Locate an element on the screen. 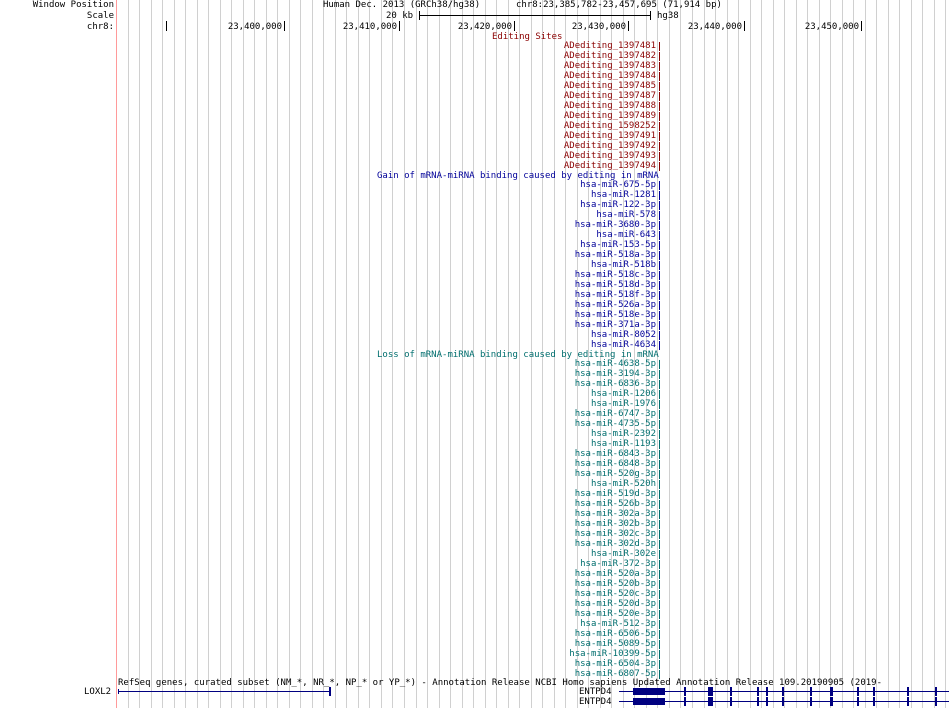  feature-label: hsa-miR-6836-3p is located at coordinates (615, 384).